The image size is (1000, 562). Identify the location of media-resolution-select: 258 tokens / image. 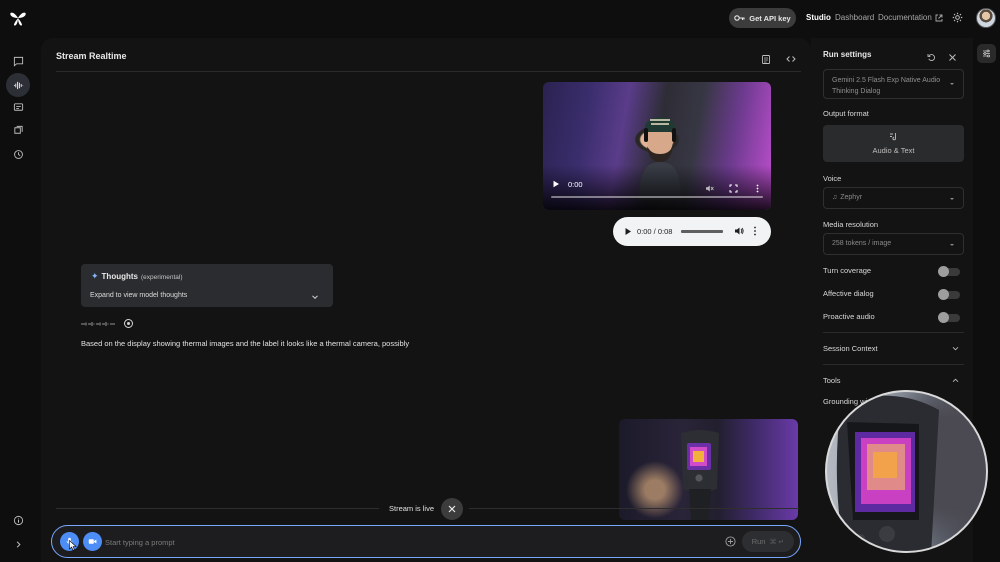
(893, 244).